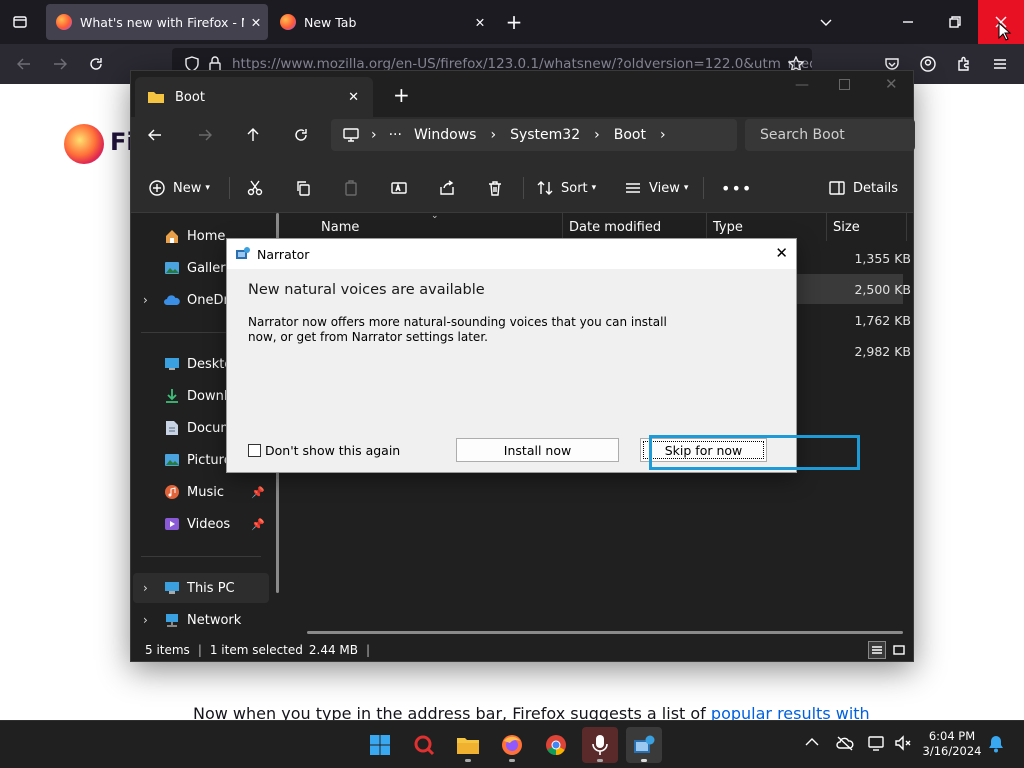 This screenshot has width=1024, height=768. What do you see at coordinates (201, 524) in the screenshot?
I see `nav-item-videos: Videos 📌` at bounding box center [201, 524].